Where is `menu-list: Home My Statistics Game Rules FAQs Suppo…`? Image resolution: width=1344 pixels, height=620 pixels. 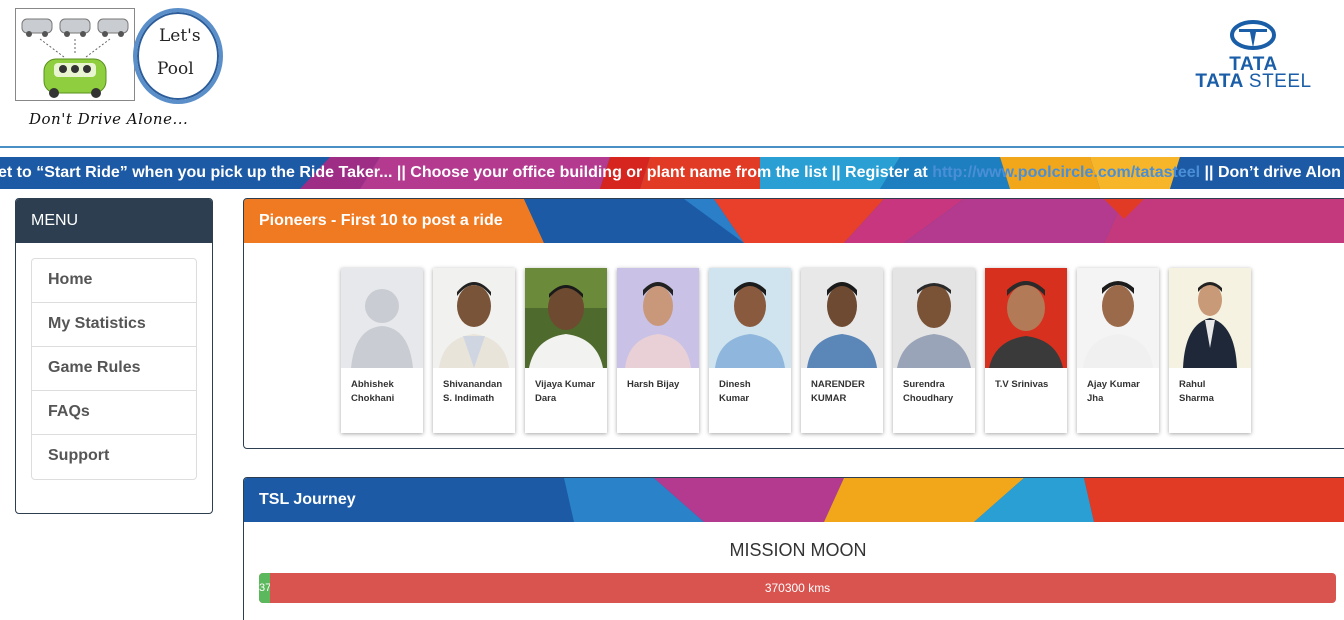 menu-list: Home My Statistics Game Rules FAQs Suppo… is located at coordinates (114, 369).